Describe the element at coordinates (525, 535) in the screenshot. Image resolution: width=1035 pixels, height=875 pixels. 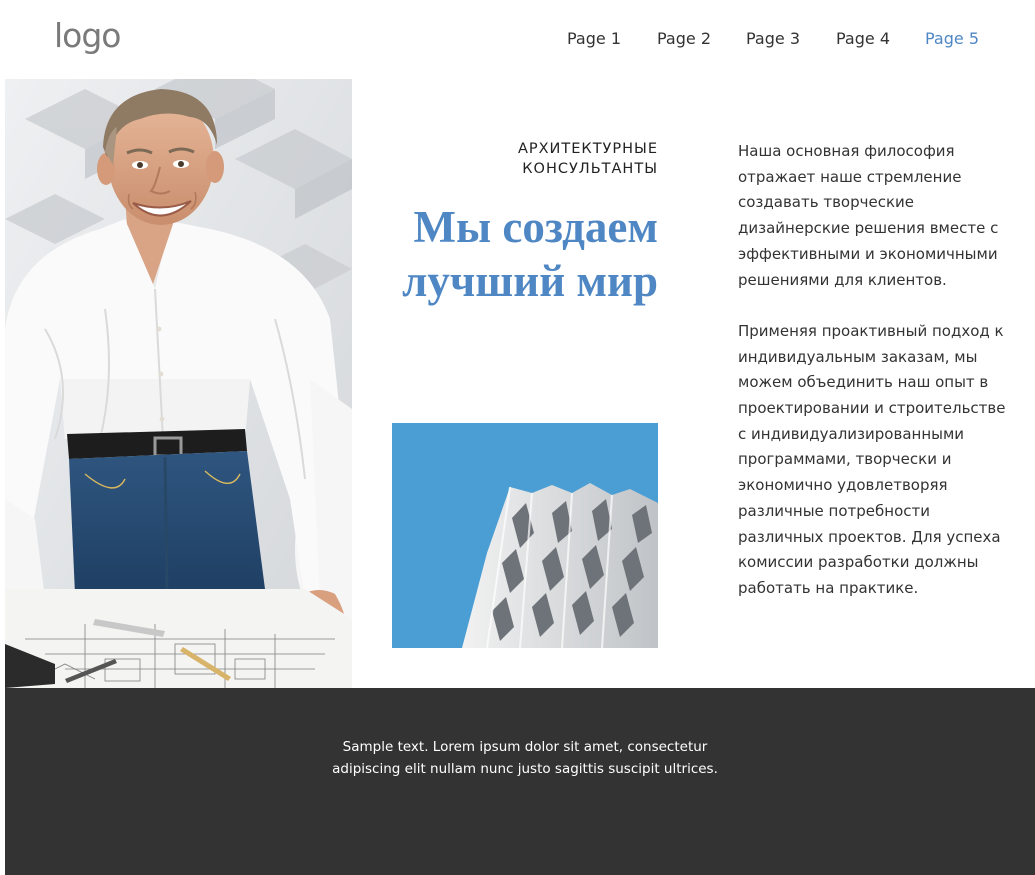
I see `building-facade-image` at that location.